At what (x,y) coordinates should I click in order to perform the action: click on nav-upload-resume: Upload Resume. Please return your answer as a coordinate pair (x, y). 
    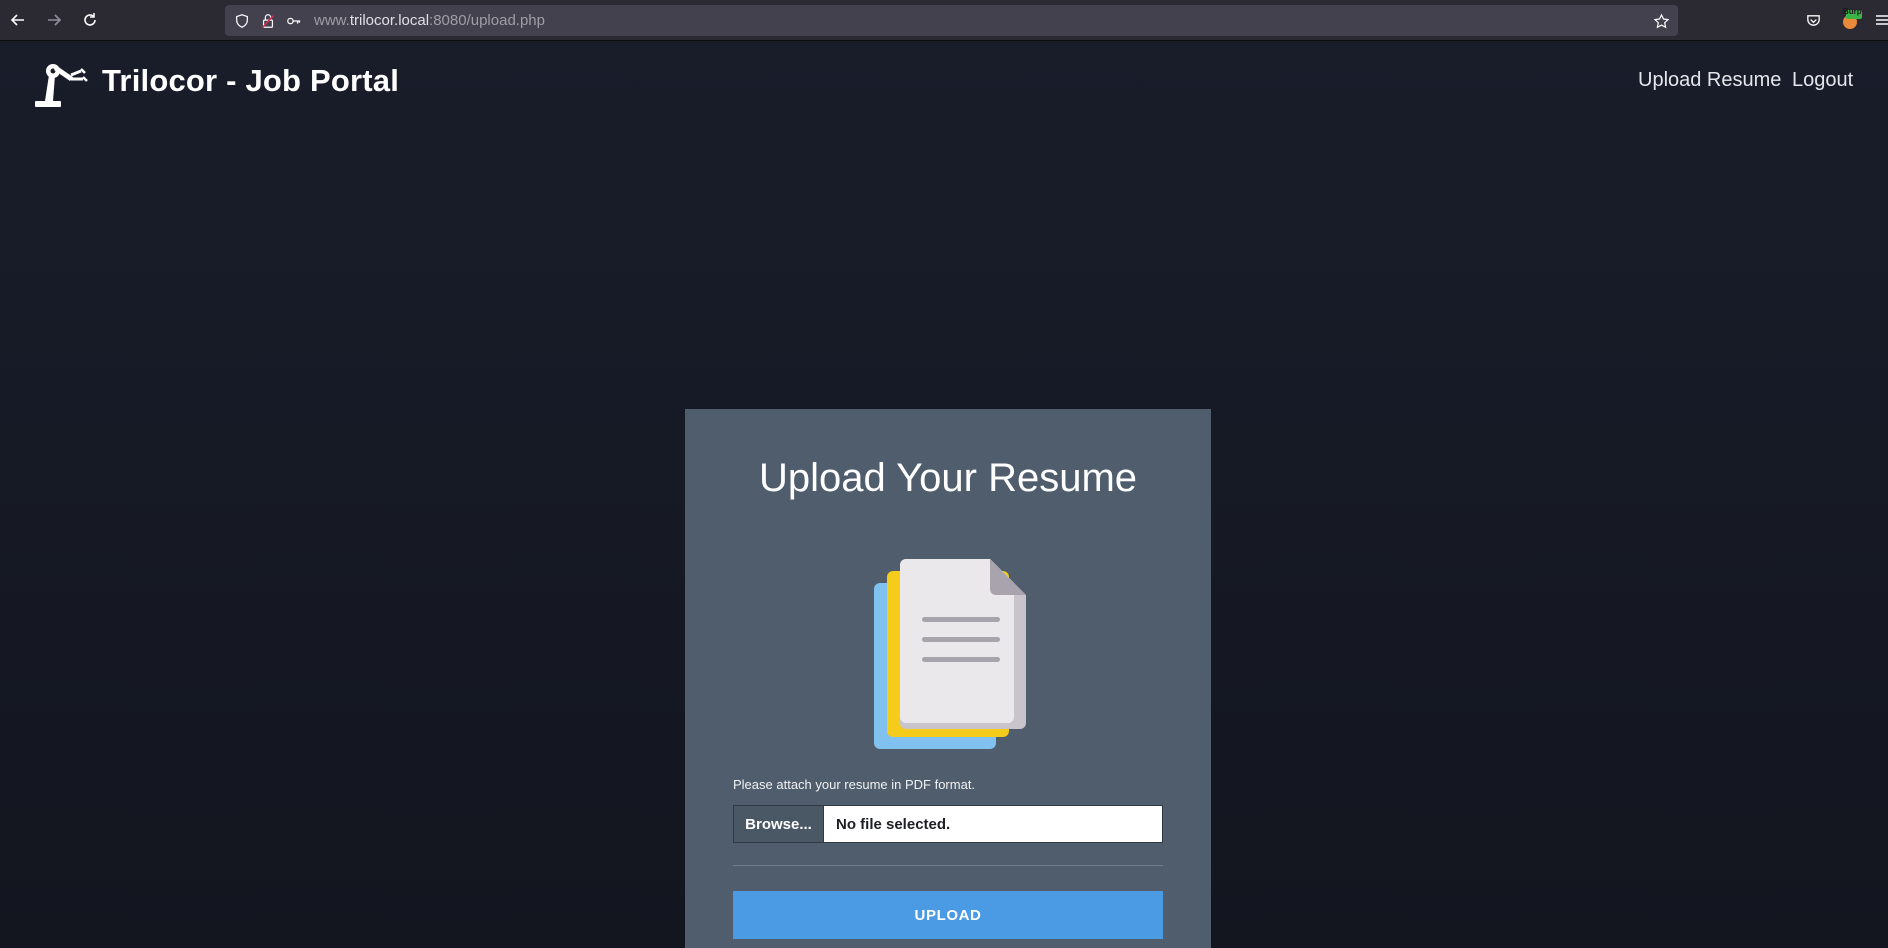
    Looking at the image, I should click on (1709, 80).